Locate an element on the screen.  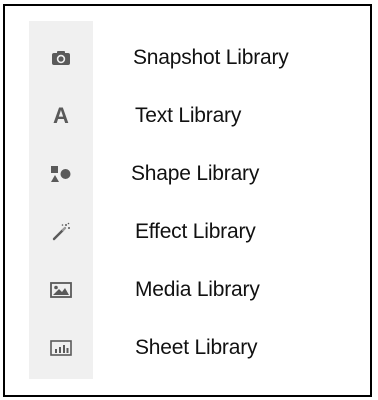
menu-item-snapshot-library: Snapshot Library is located at coordinates (189, 58).